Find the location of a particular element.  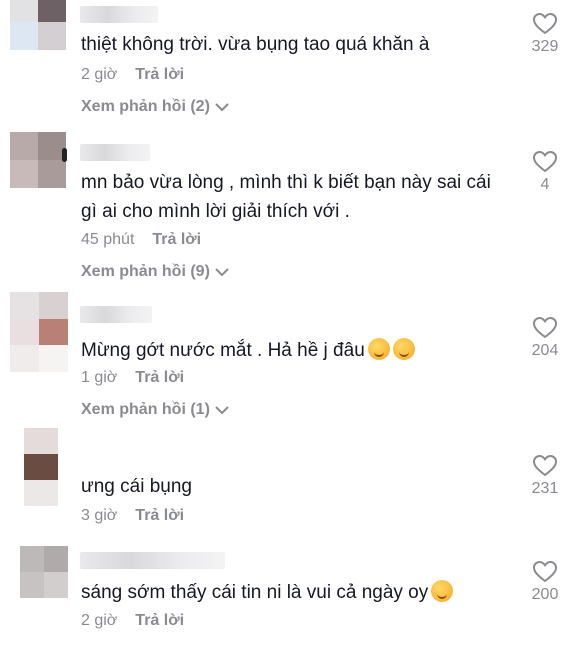

like-button: 200 is located at coordinates (545, 582).